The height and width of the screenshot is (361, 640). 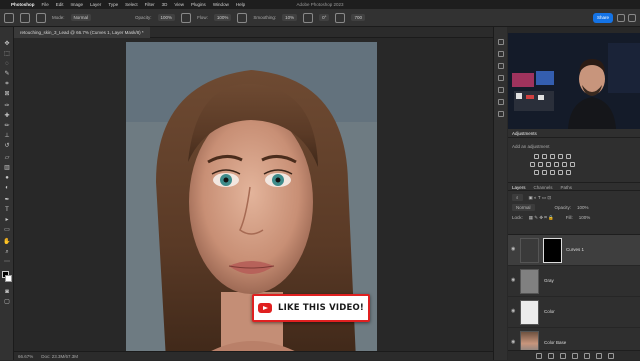 I want to click on airbrush-icon, so click(x=242, y=17).